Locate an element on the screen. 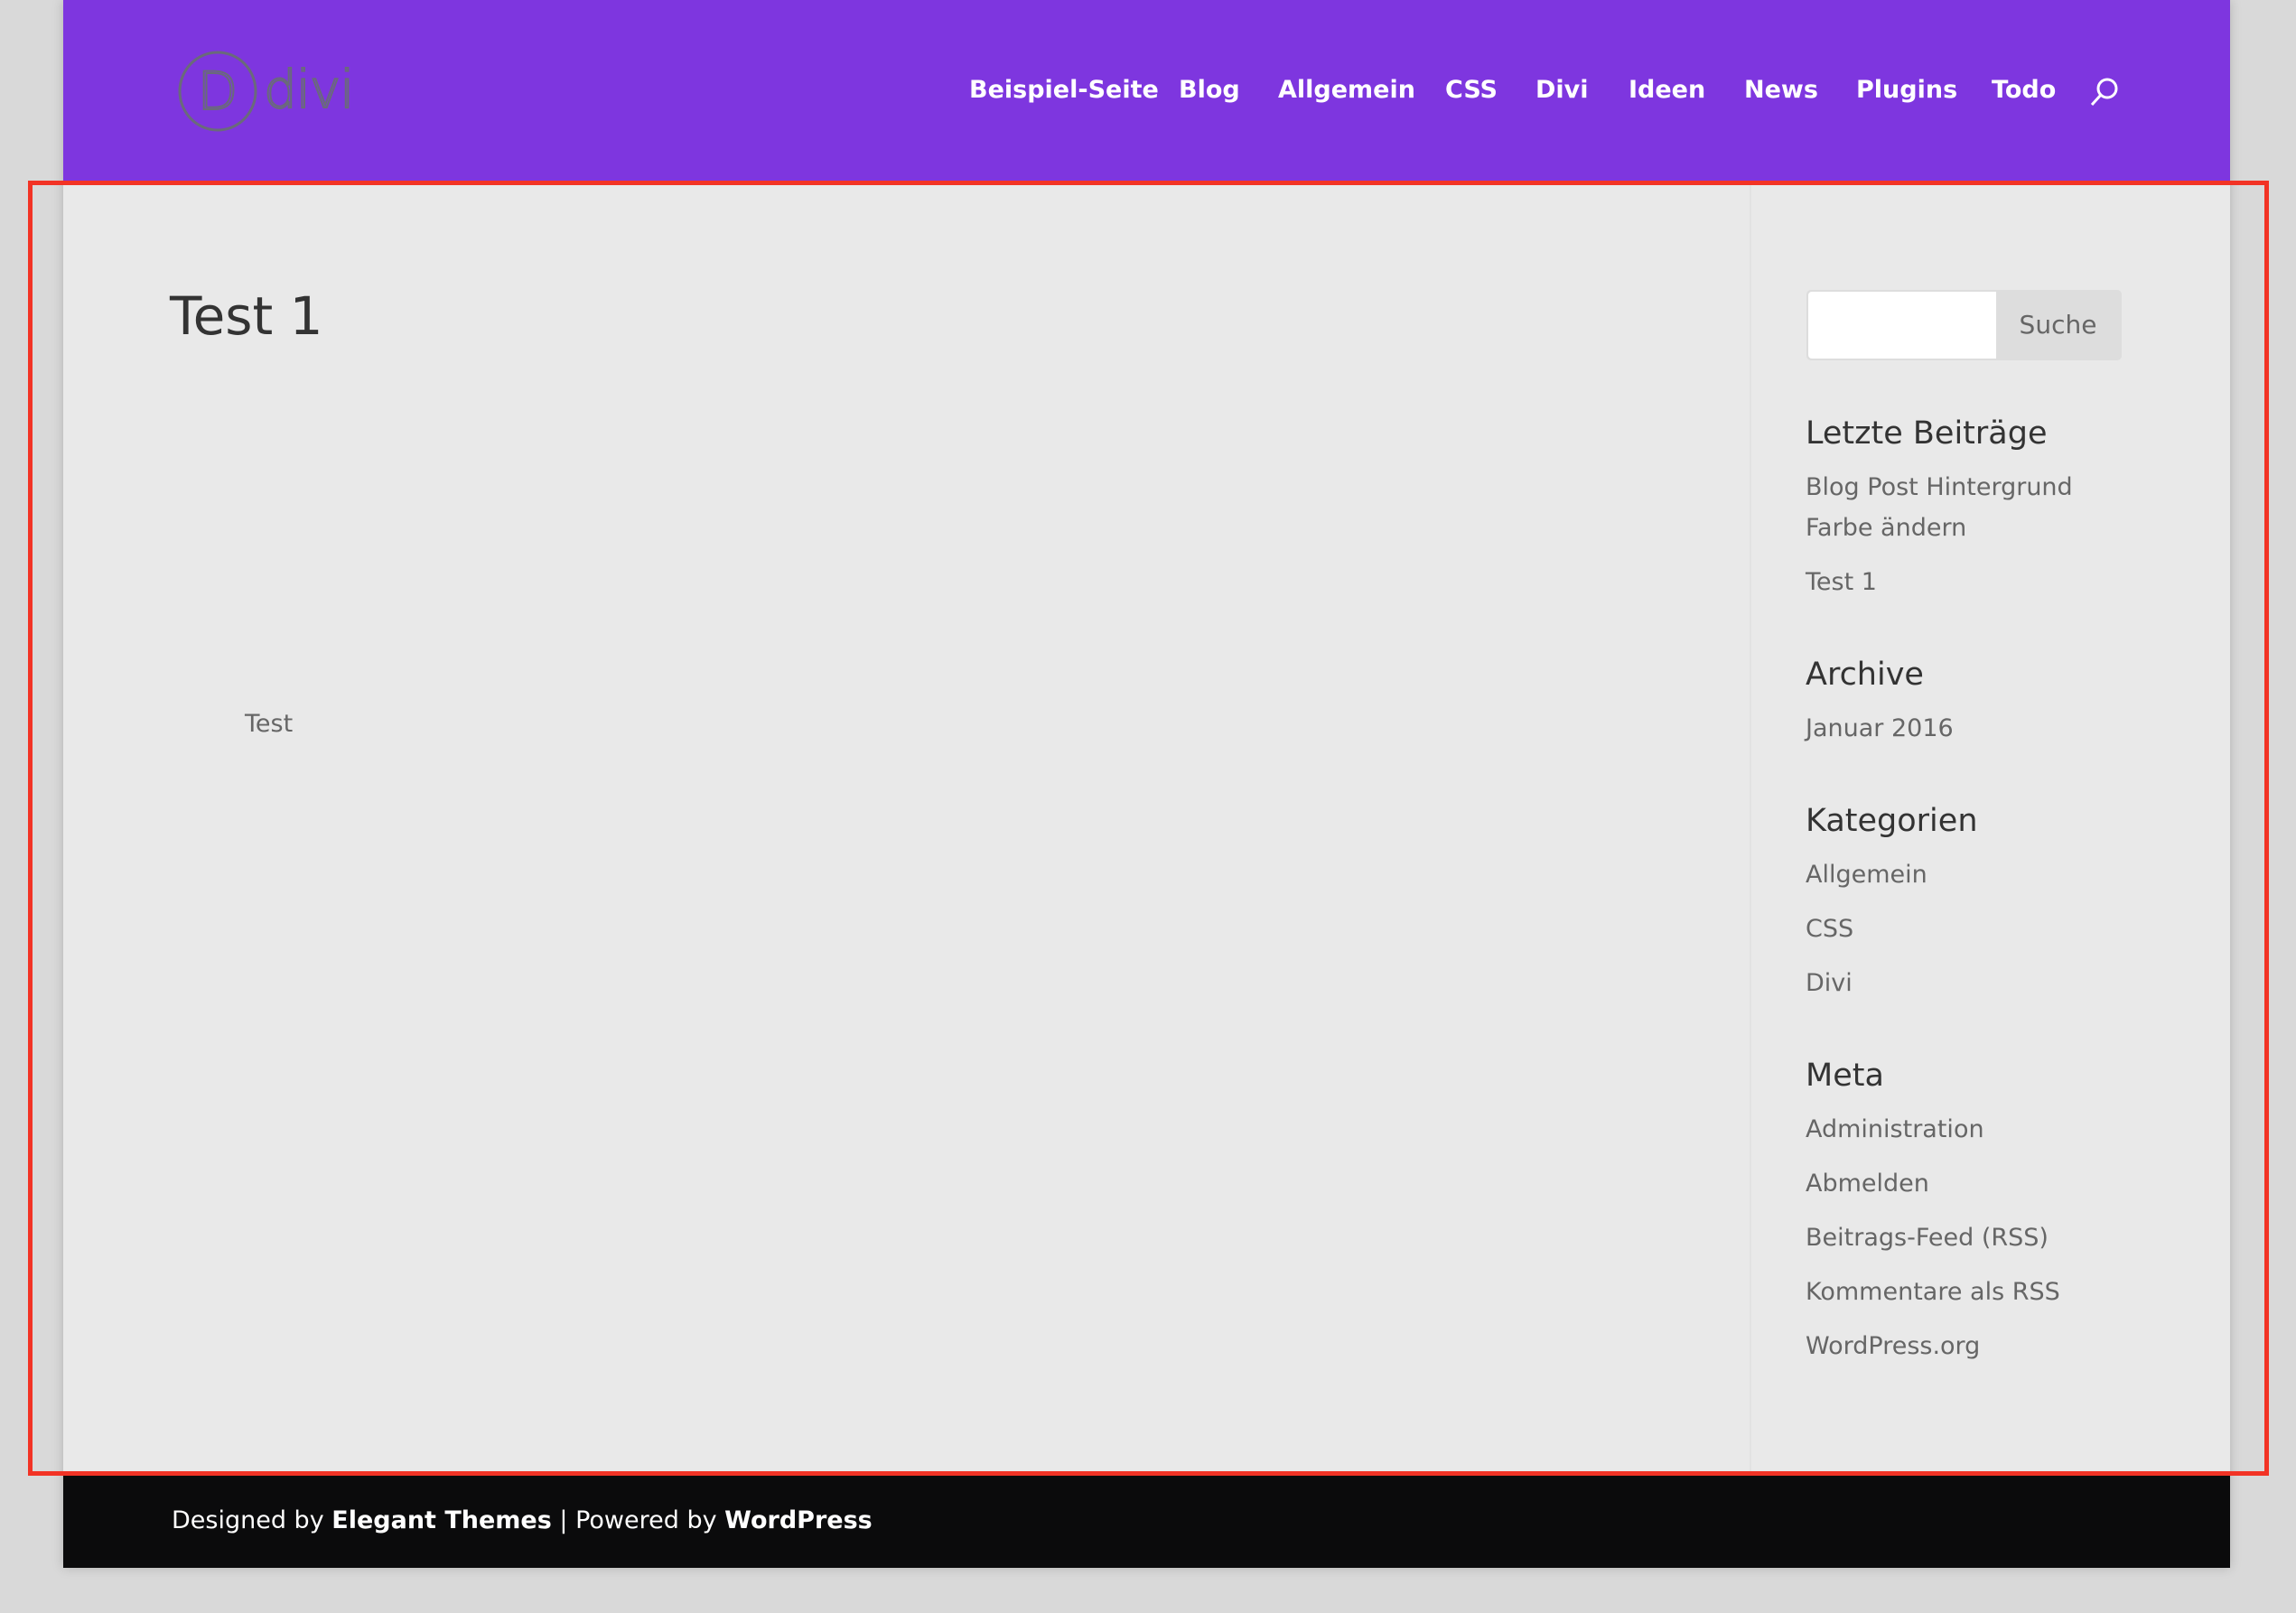 This screenshot has width=2296, height=1613. category-link: CSS is located at coordinates (1830, 929).